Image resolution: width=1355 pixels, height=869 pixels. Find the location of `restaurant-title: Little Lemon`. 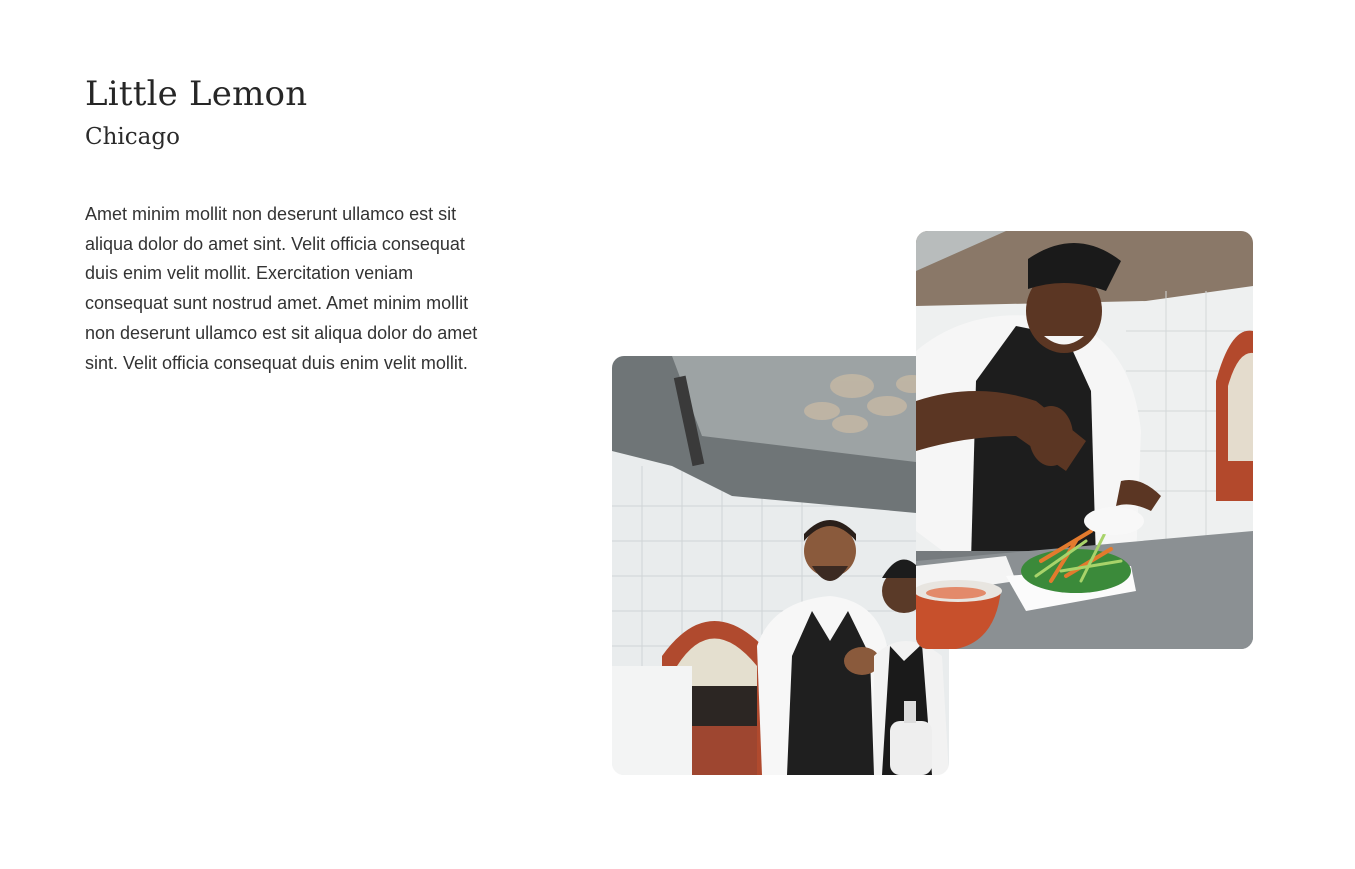

restaurant-title: Little Lemon is located at coordinates (196, 94).